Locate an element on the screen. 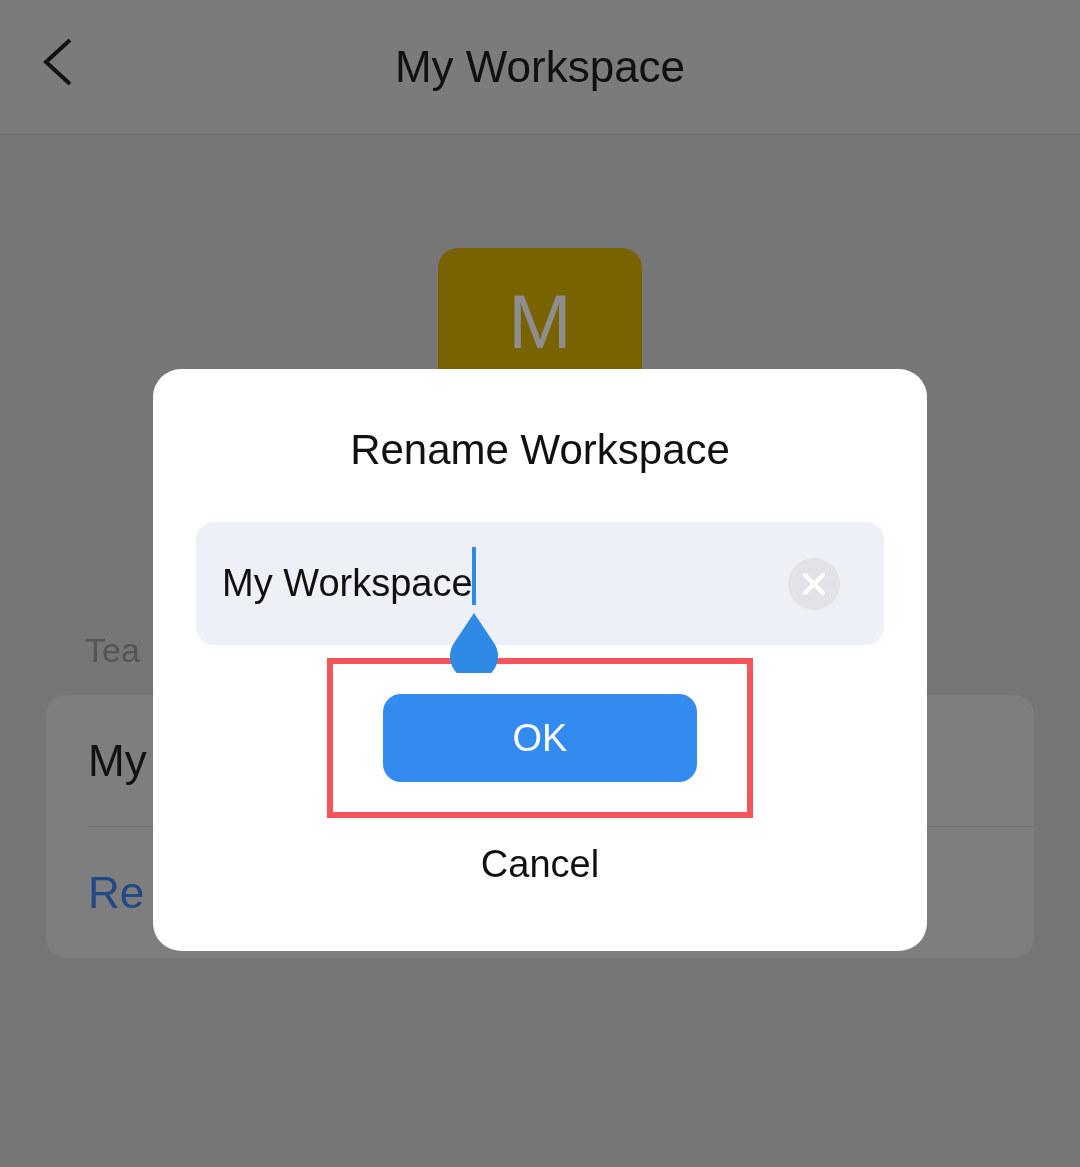  back-icon is located at coordinates (58, 62).